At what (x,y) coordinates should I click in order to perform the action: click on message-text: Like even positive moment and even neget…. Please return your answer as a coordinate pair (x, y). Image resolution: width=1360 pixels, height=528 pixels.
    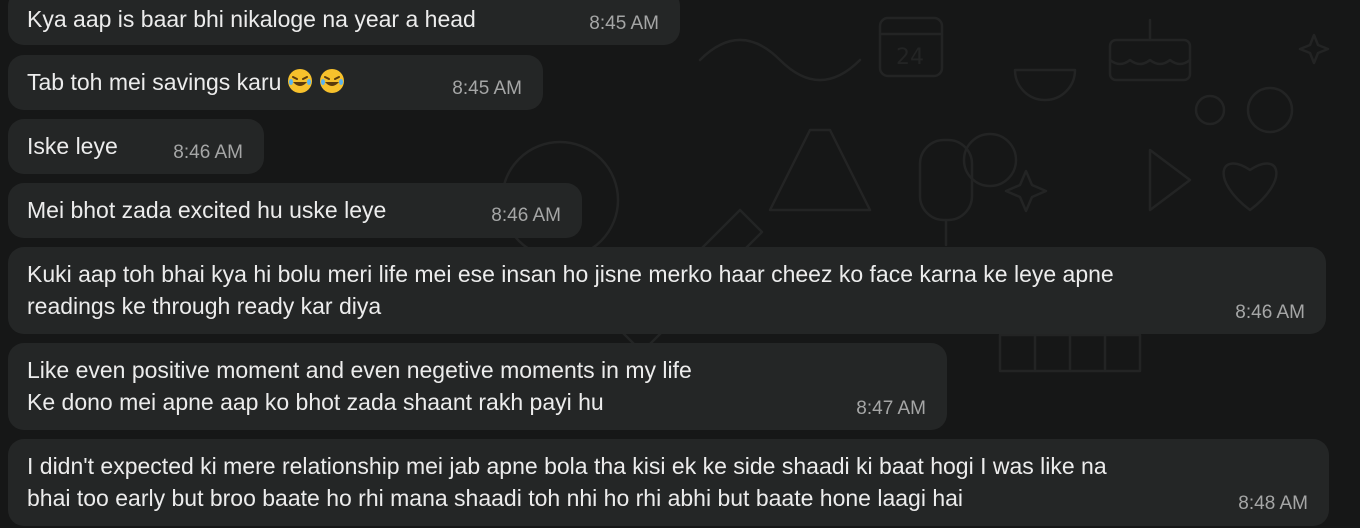
    Looking at the image, I should click on (359, 386).